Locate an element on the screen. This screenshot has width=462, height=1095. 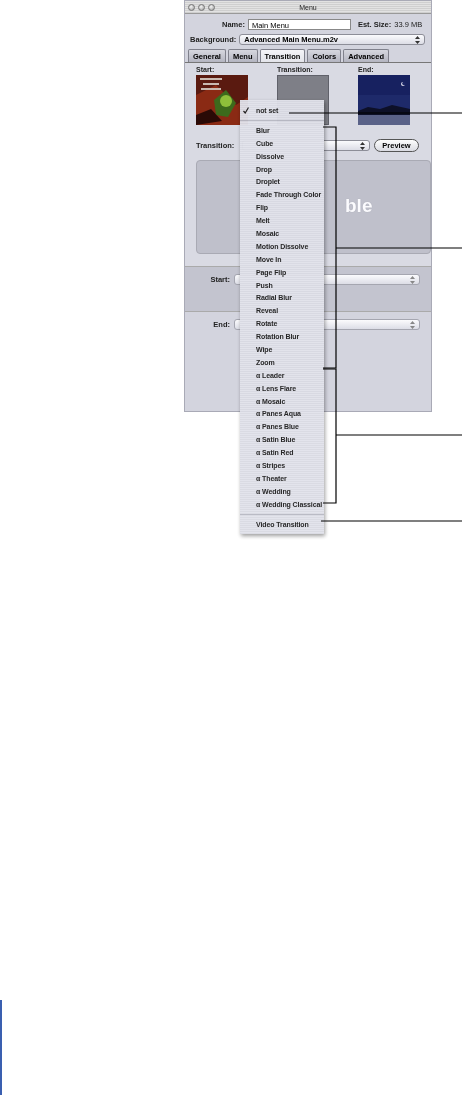
zoom-button is located at coordinates (211, 7).